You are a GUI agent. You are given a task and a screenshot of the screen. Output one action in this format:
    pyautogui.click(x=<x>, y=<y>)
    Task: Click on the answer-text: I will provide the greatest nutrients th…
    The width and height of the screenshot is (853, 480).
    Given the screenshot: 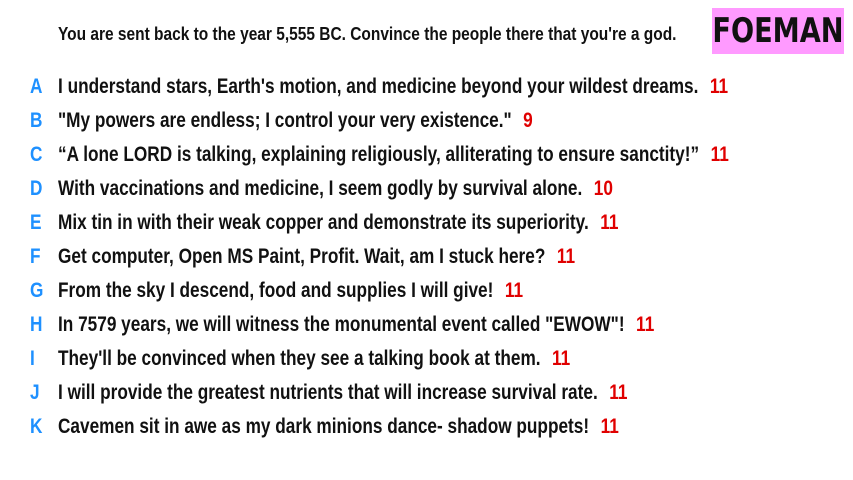 What is the action you would take?
    pyautogui.click(x=328, y=392)
    